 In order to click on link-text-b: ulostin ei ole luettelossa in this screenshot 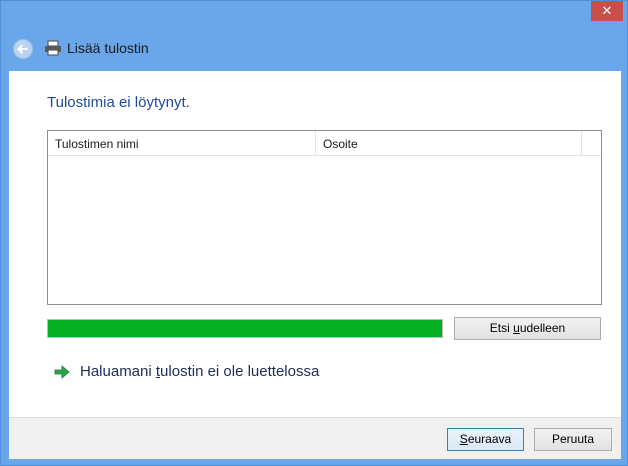, I will do `click(240, 371)`.